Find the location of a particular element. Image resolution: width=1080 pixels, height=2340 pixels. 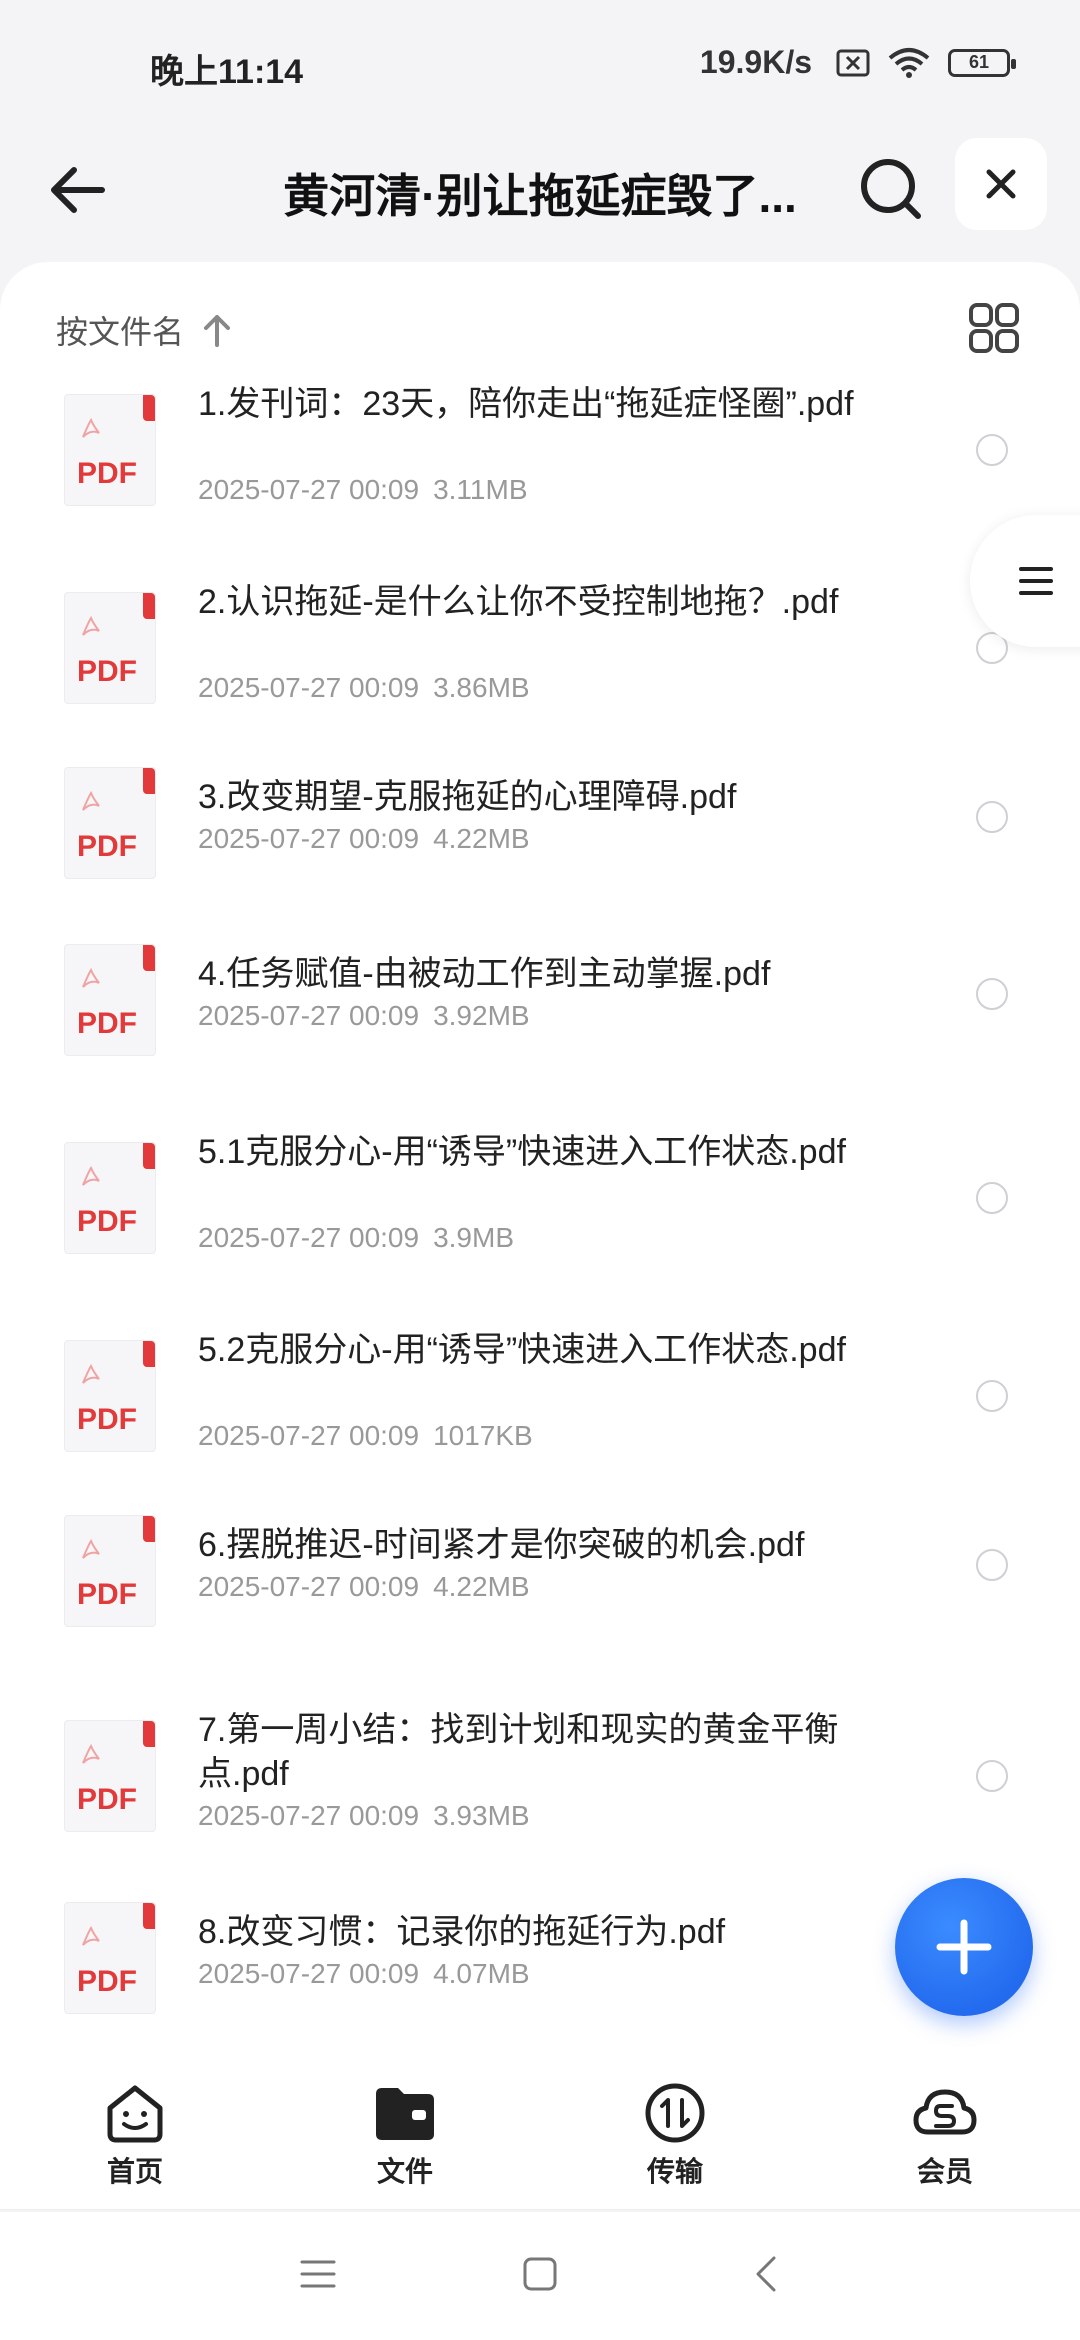

file-name: 4.任务赋值-由被动工作到主动掌握.pdf is located at coordinates (484, 974).